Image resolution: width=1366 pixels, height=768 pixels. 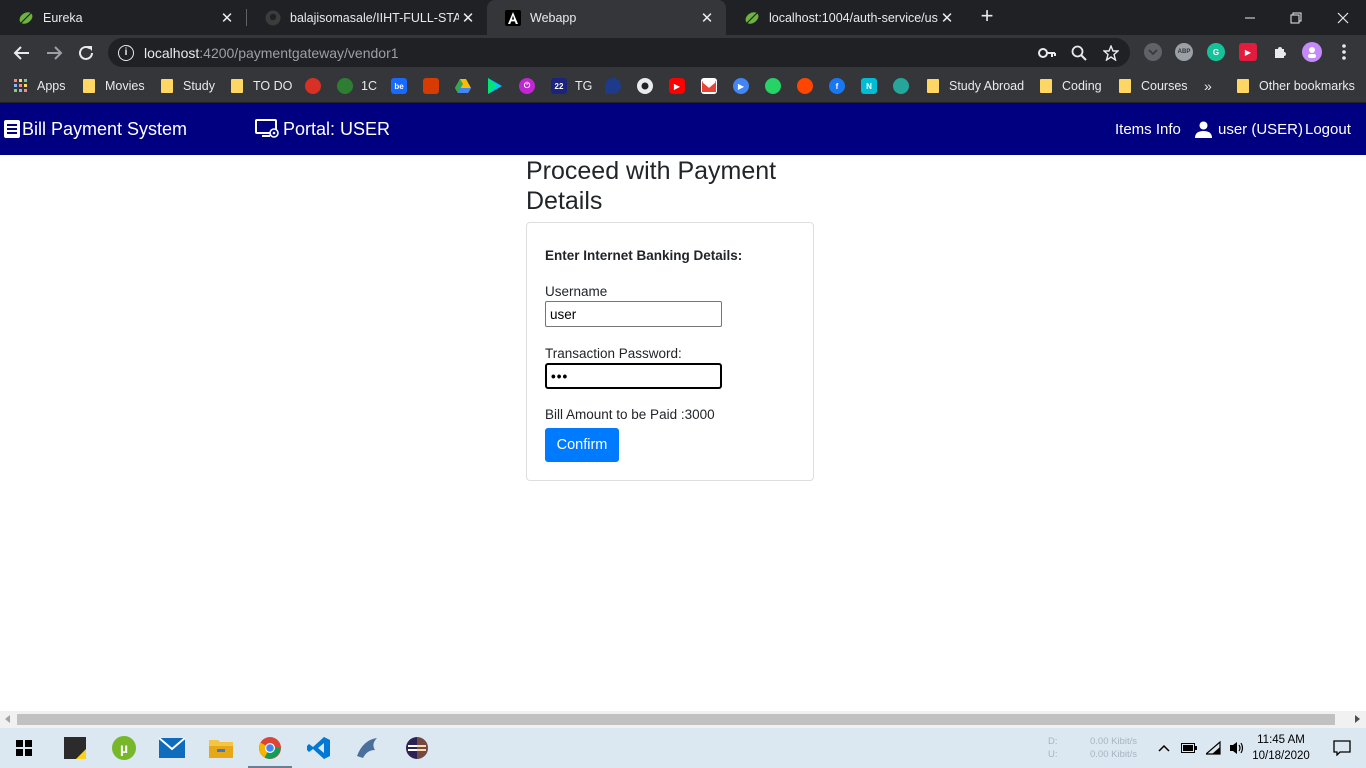 I want to click on adblock-icon: ABP, so click(x=1184, y=52).